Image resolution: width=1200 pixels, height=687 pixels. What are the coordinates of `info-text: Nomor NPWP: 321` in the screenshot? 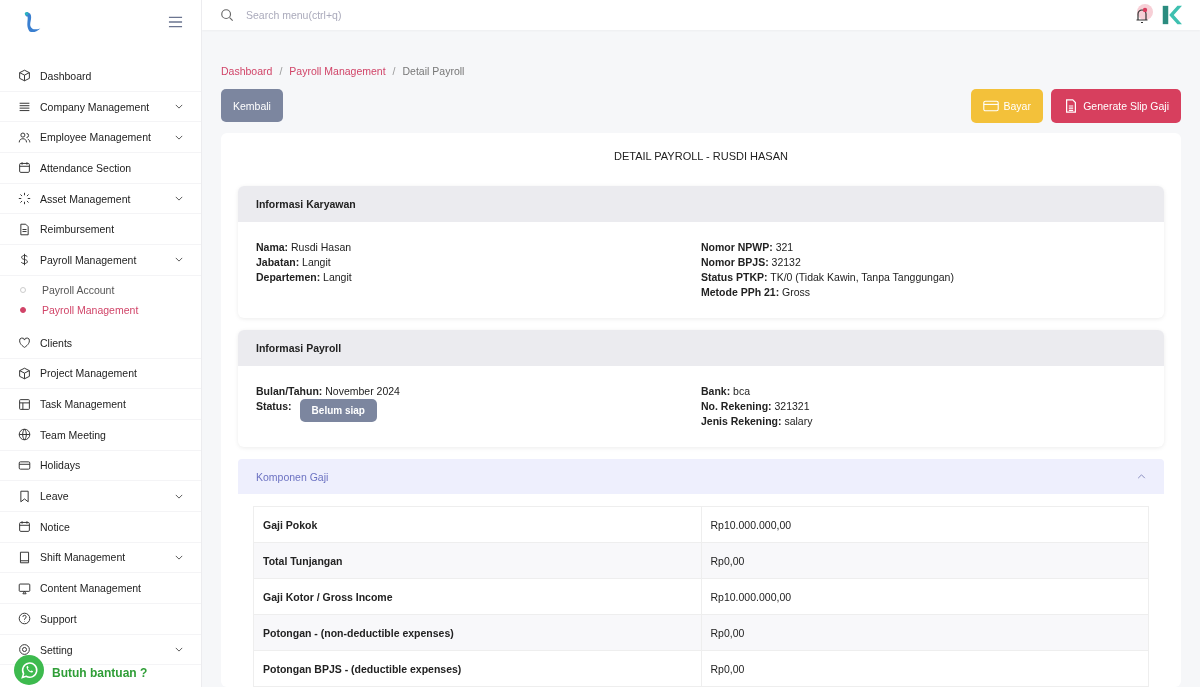 It's located at (747, 247).